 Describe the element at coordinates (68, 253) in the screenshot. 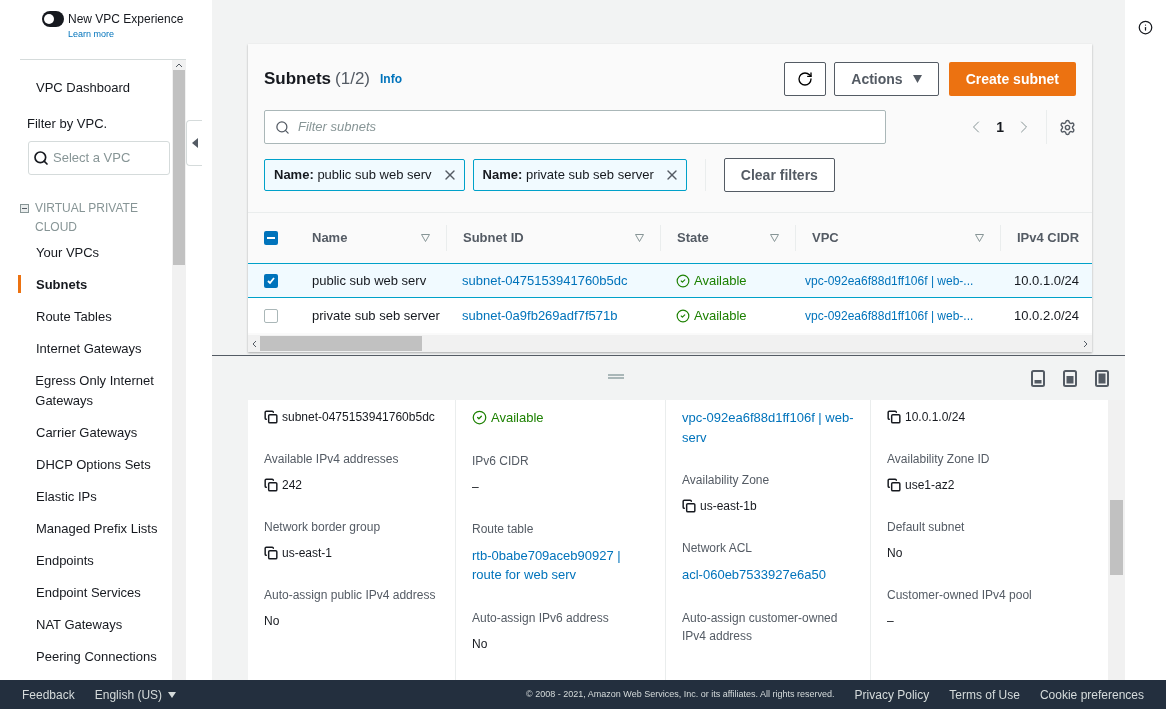

I see `nav-item: Your VPCs` at that location.